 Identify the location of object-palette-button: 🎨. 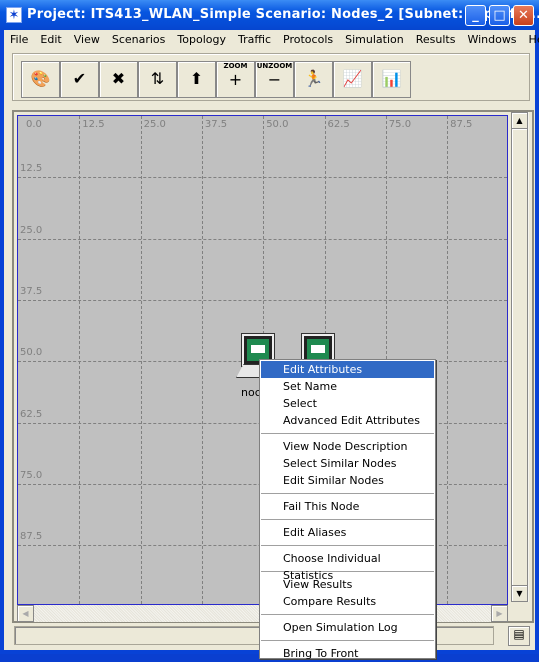
(40, 79).